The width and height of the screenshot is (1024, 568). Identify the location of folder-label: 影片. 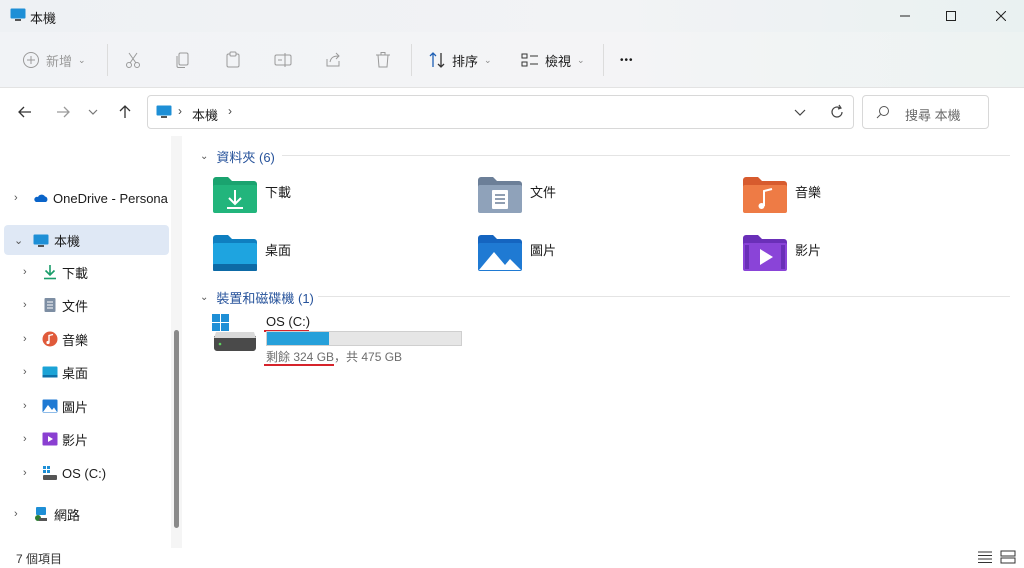
(808, 250).